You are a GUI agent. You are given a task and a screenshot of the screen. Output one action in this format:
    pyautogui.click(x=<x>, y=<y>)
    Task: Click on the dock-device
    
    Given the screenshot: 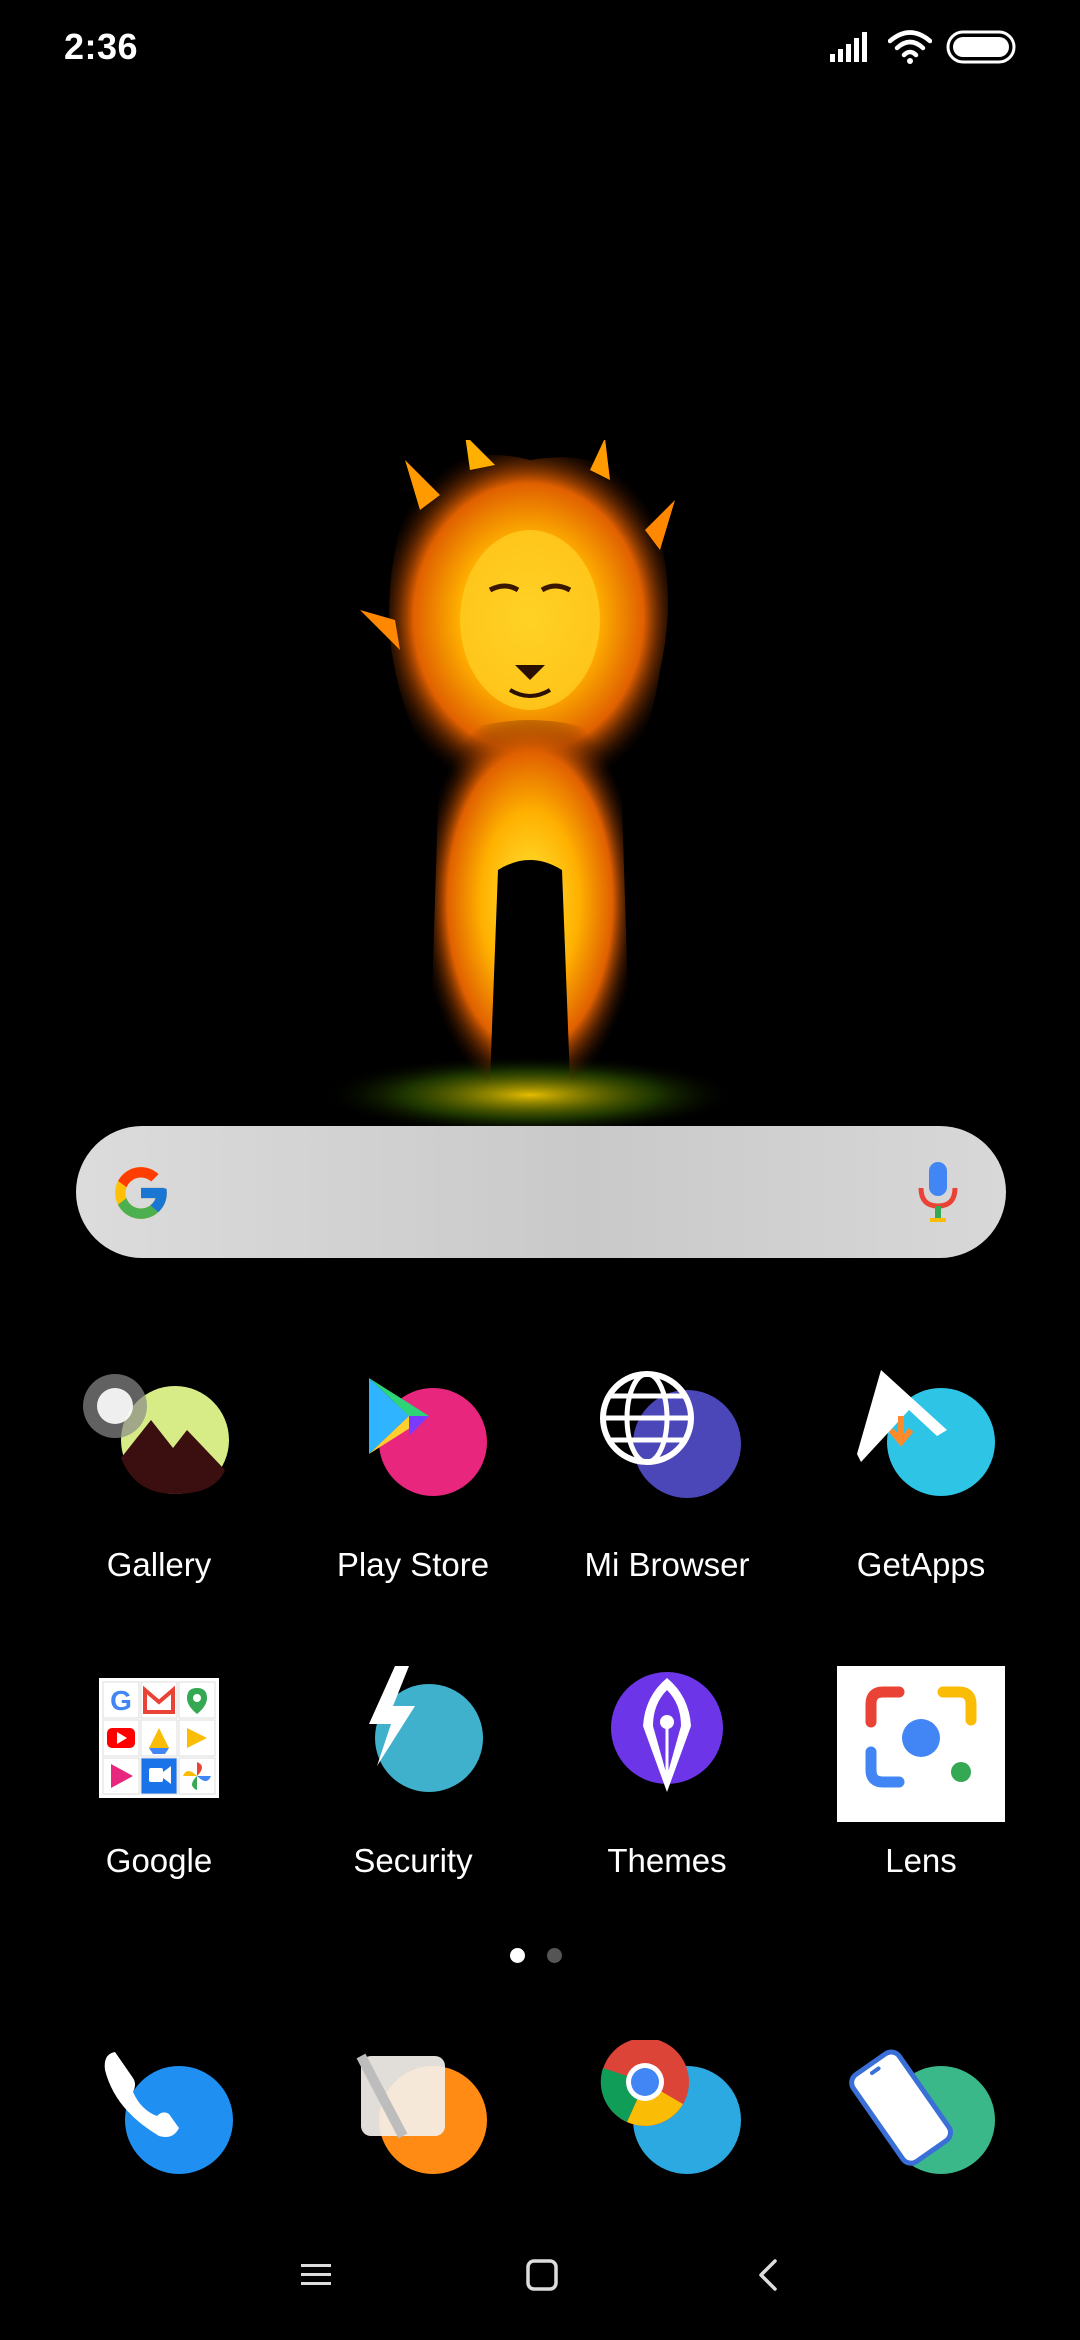 What is the action you would take?
    pyautogui.click(x=921, y=2130)
    